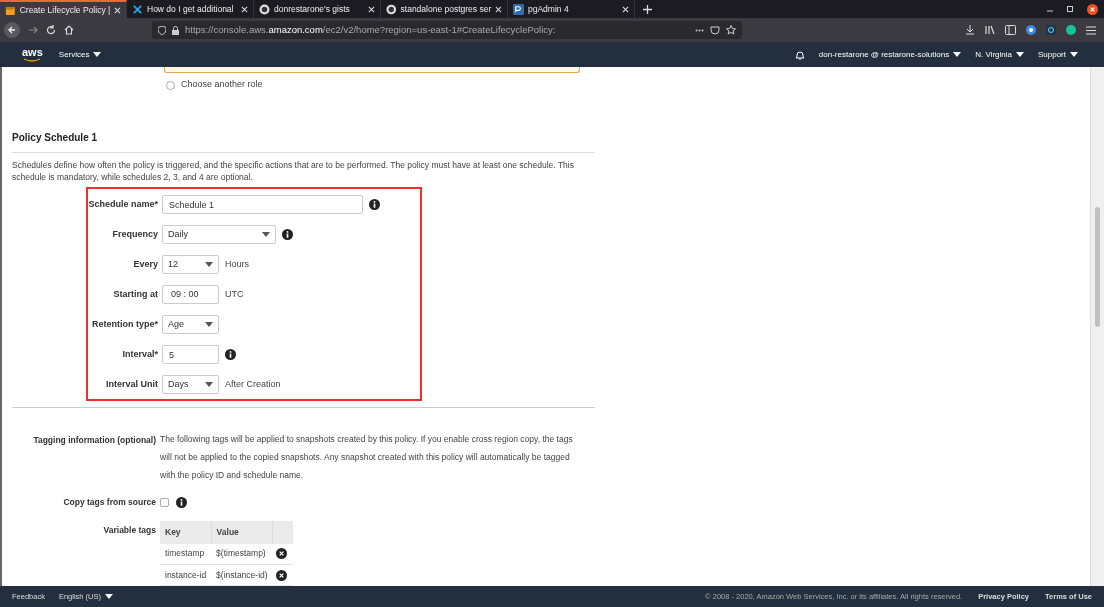 The height and width of the screenshot is (607, 1104). I want to click on lock-icon, so click(175, 30).